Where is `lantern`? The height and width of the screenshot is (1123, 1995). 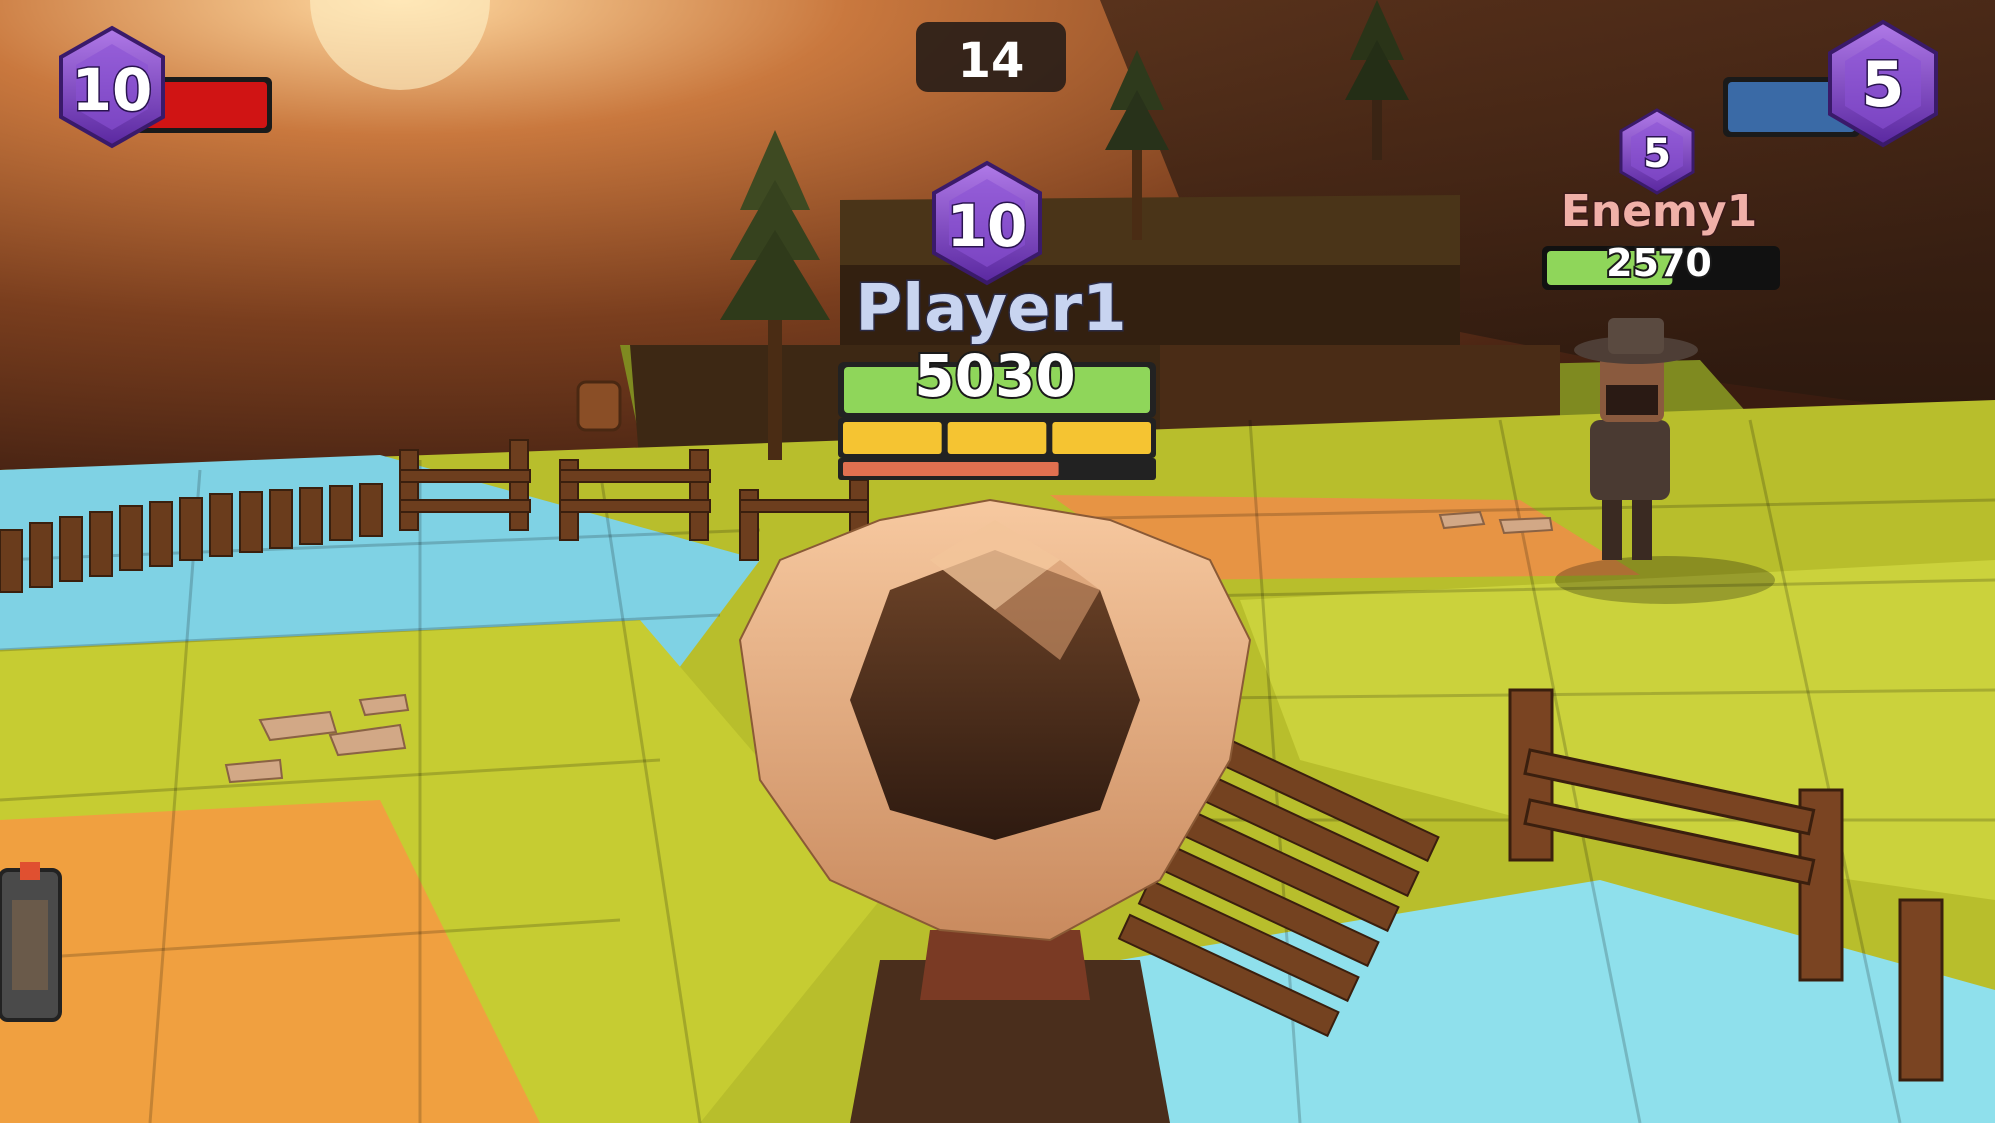 lantern is located at coordinates (31, 942).